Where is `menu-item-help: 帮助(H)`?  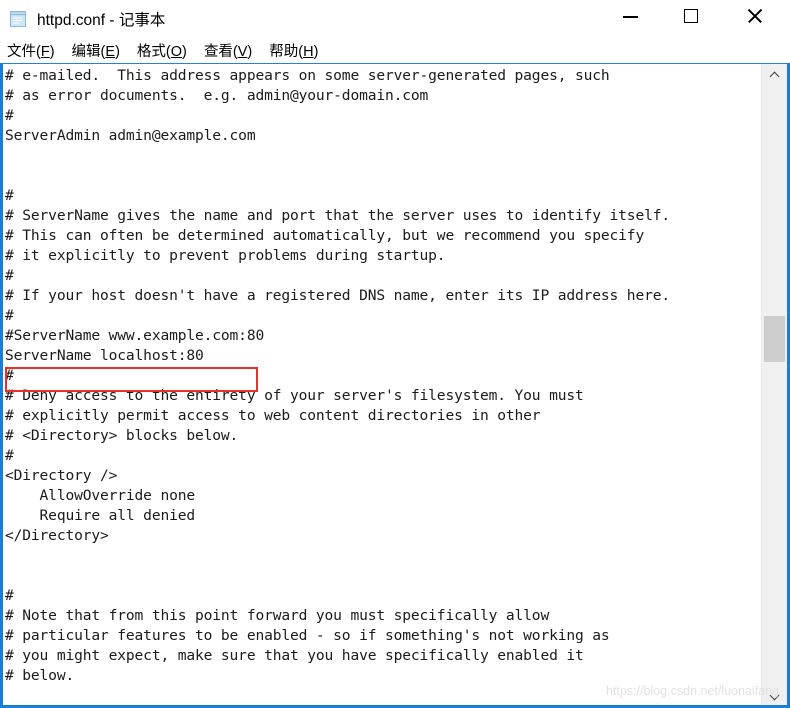 menu-item-help: 帮助(H) is located at coordinates (293, 50).